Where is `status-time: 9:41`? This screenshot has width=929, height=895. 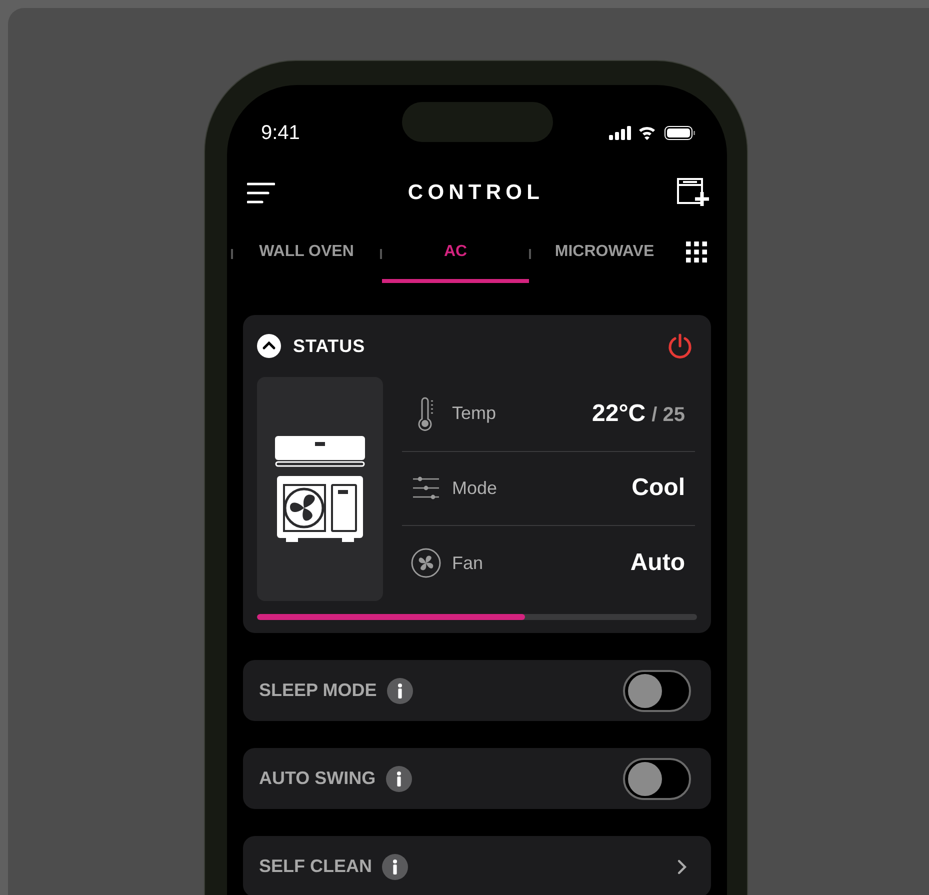 status-time: 9:41 is located at coordinates (280, 133).